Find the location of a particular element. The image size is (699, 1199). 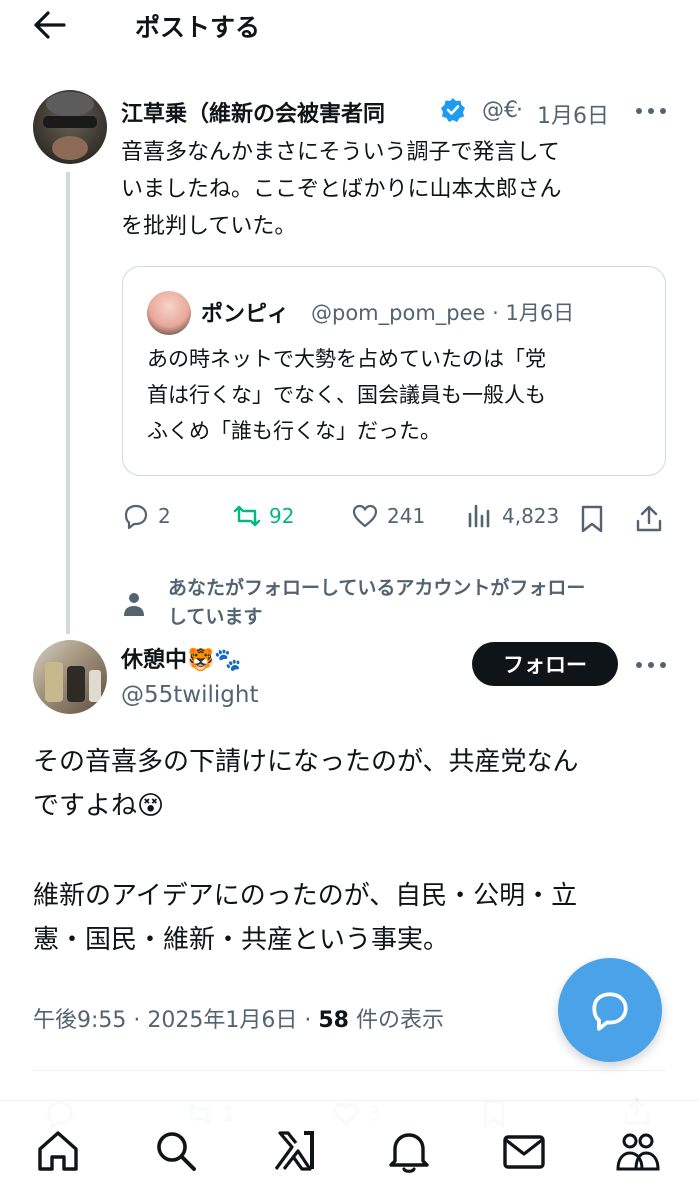

quote-avatar is located at coordinates (169, 313).